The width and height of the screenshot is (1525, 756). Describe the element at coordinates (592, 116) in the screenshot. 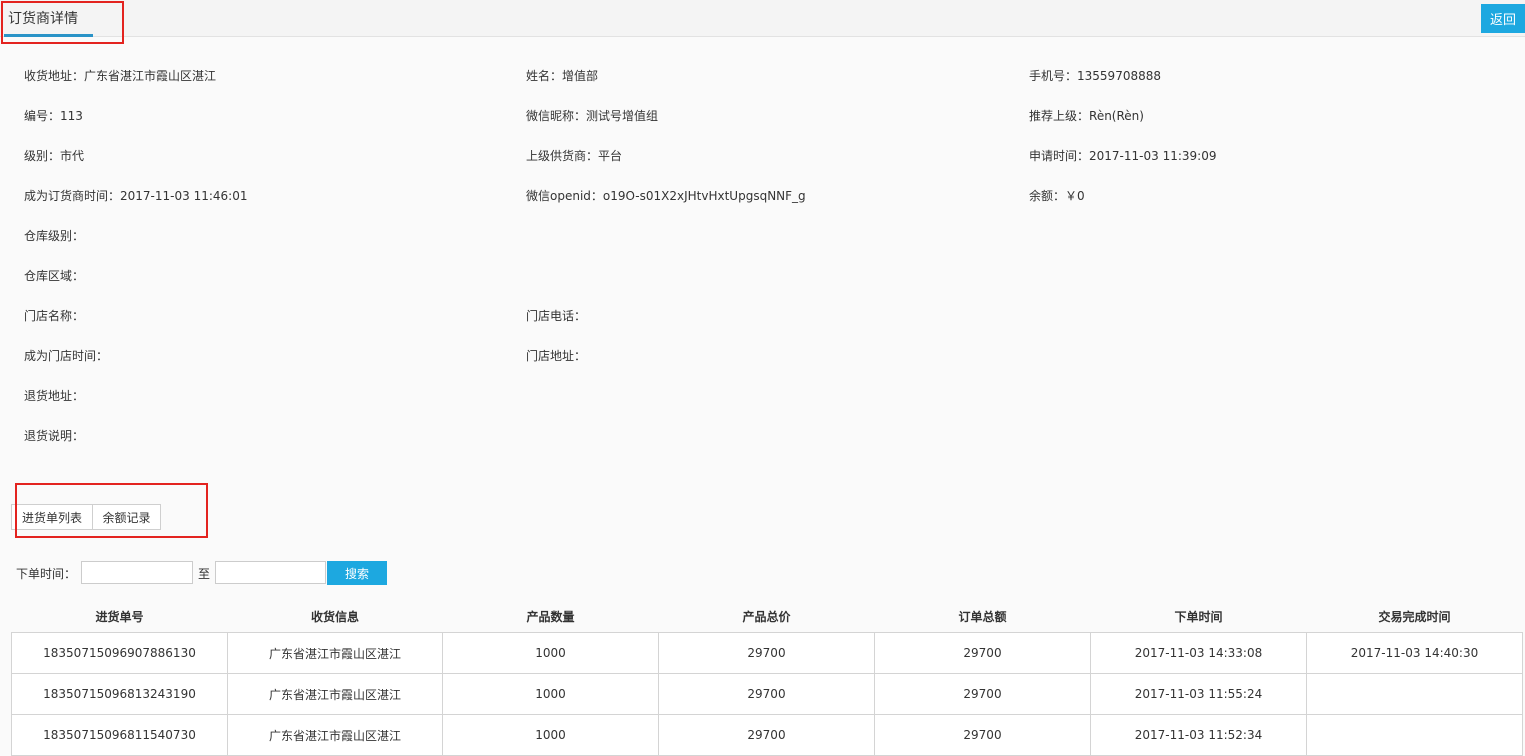

I see `field-wechat-nickname: 微信昵称：测试号增值组` at that location.